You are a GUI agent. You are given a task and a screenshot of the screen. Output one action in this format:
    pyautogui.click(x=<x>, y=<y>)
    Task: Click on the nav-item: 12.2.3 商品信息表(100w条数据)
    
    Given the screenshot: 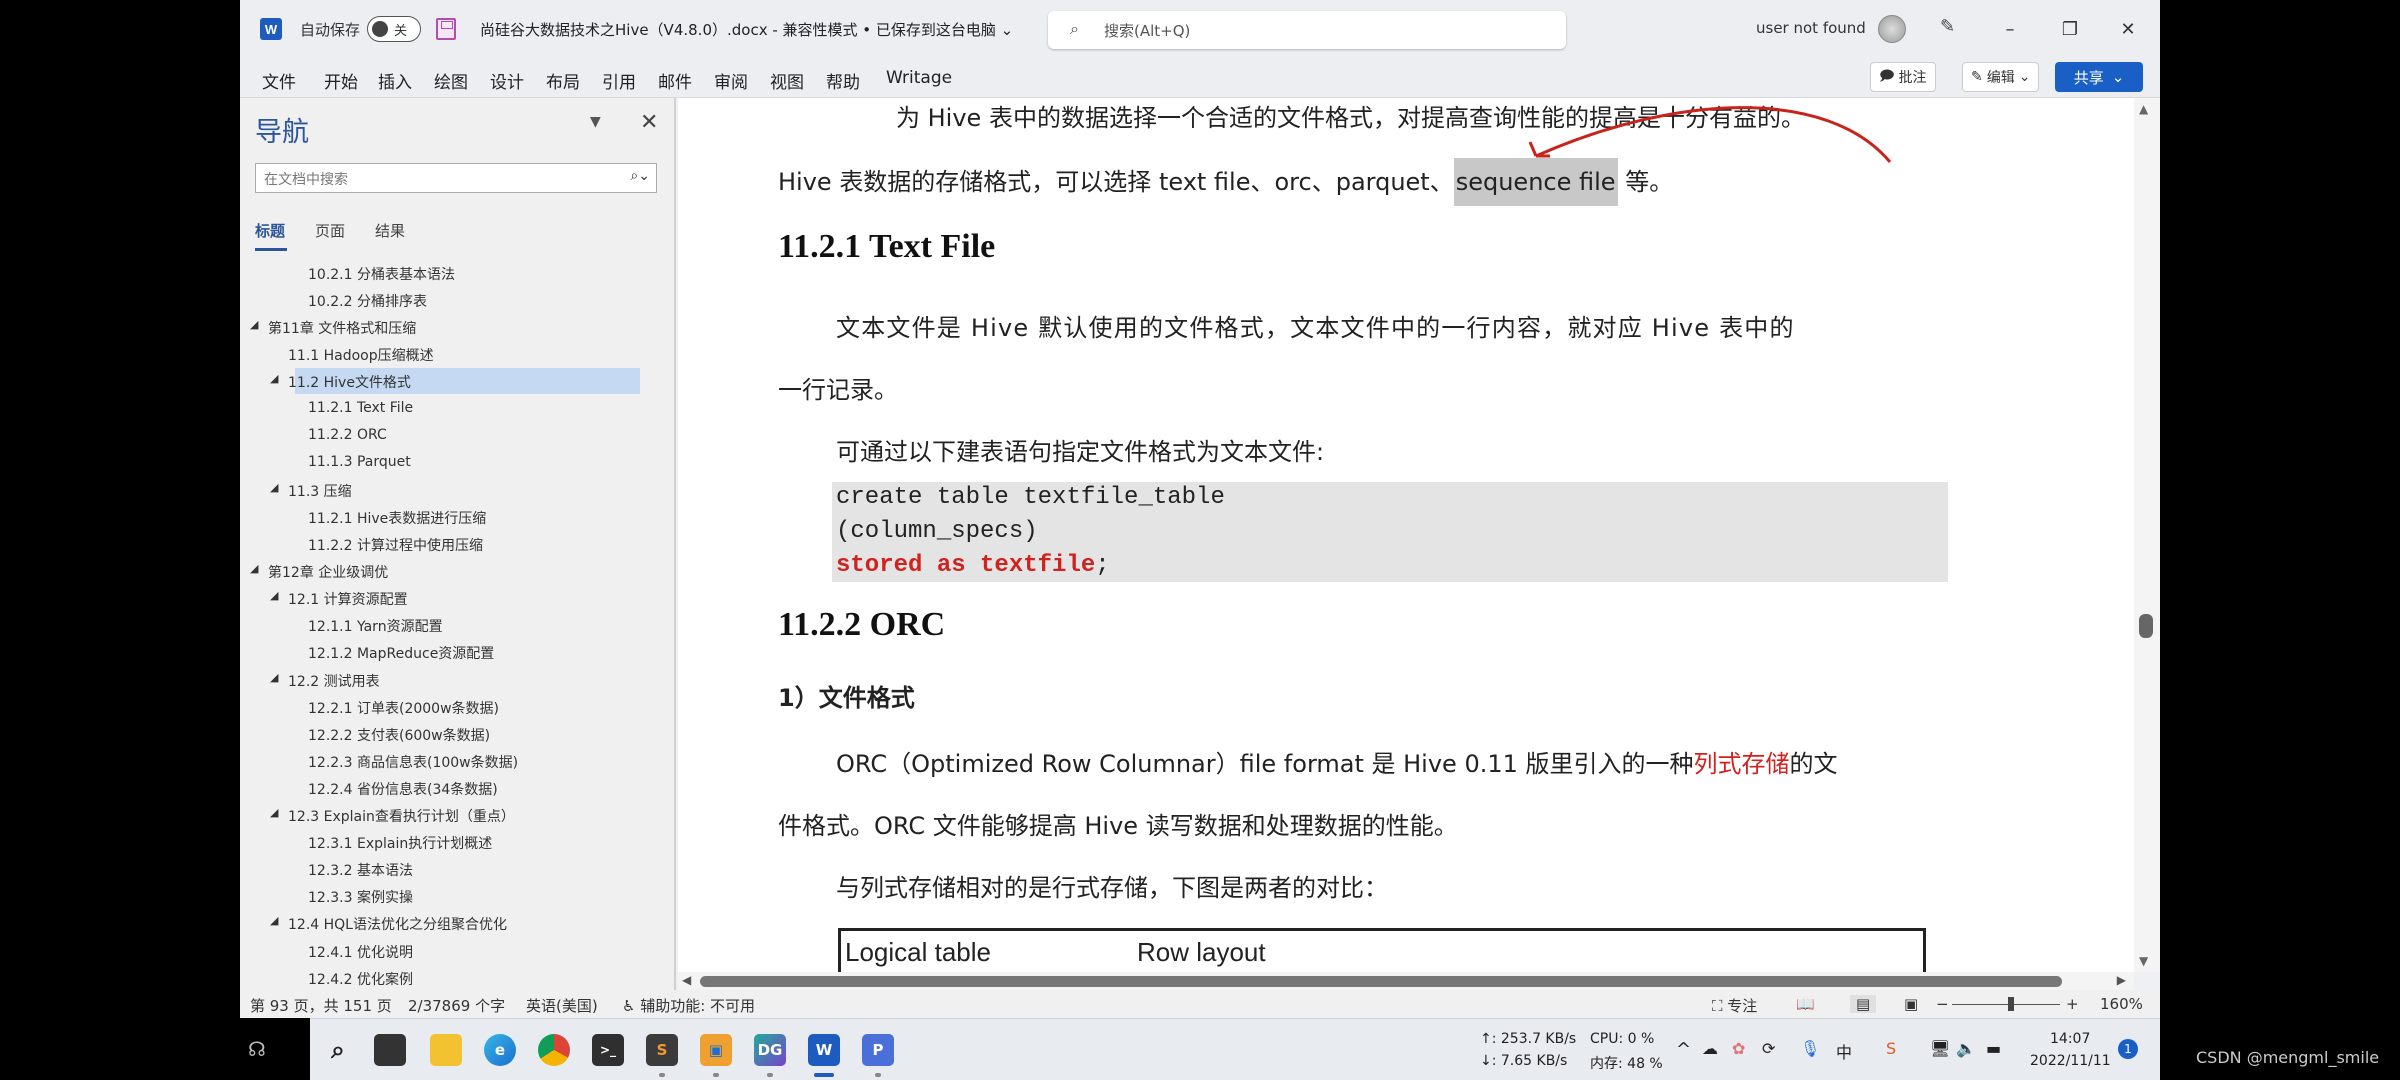 What is the action you would take?
    pyautogui.click(x=450, y=761)
    